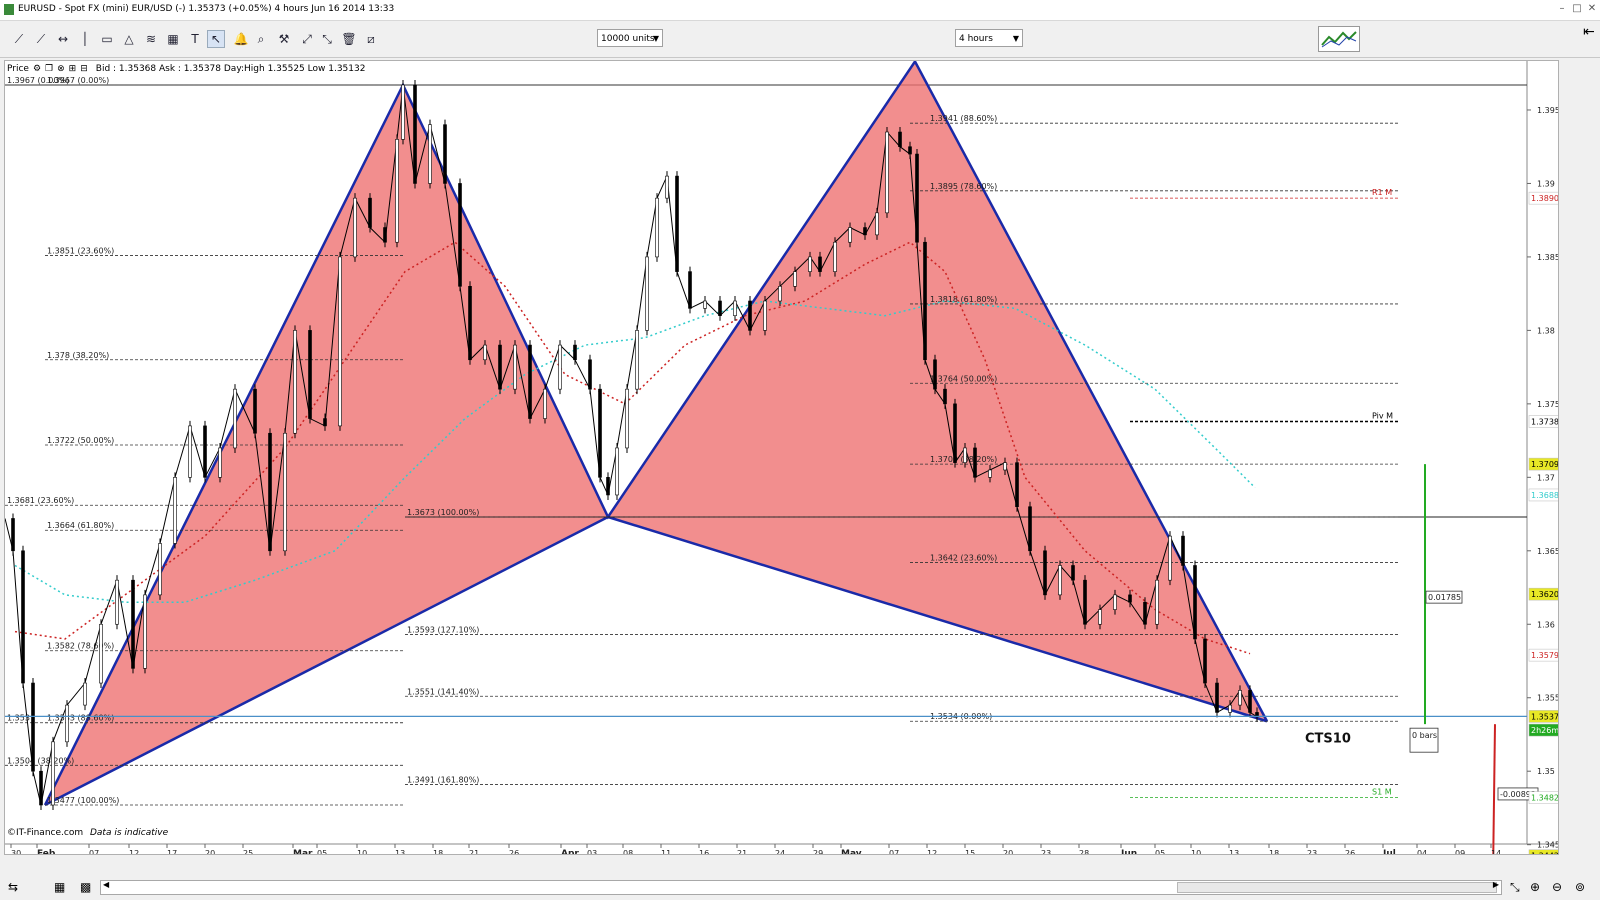 The height and width of the screenshot is (900, 1600). Describe the element at coordinates (1544, 655) in the screenshot. I see `price-tag-label: 1.3579` at that location.